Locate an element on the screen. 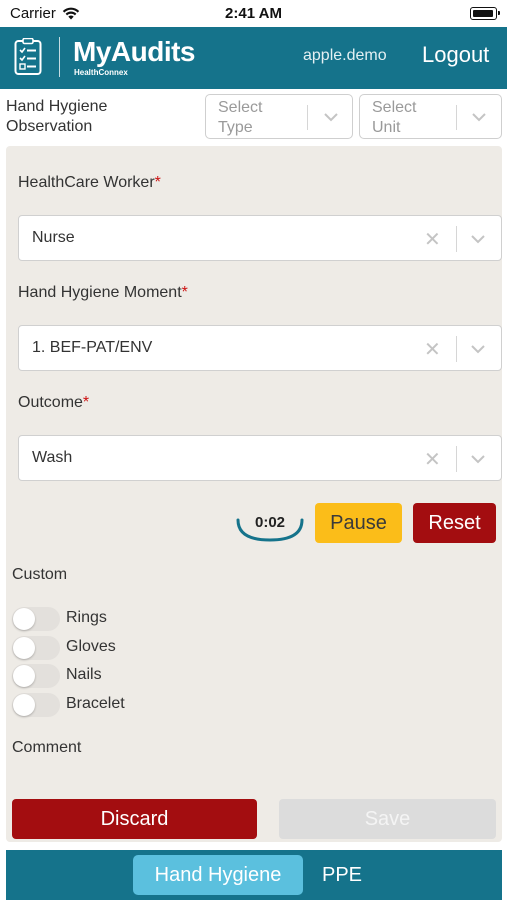 This screenshot has width=507, height=900. tab-ppe: PPE is located at coordinates (342, 875).